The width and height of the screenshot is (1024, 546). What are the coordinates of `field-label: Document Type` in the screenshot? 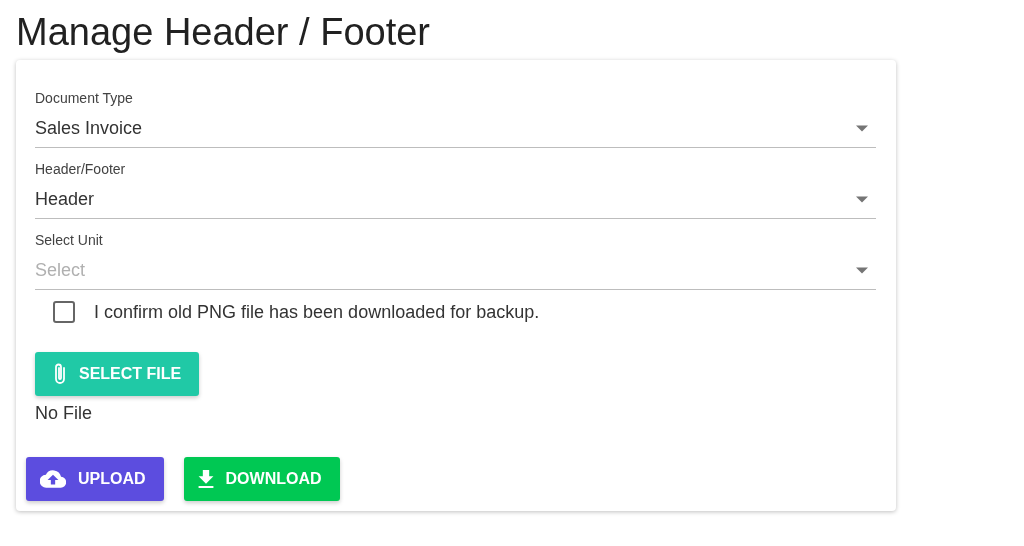 It's located at (84, 98).